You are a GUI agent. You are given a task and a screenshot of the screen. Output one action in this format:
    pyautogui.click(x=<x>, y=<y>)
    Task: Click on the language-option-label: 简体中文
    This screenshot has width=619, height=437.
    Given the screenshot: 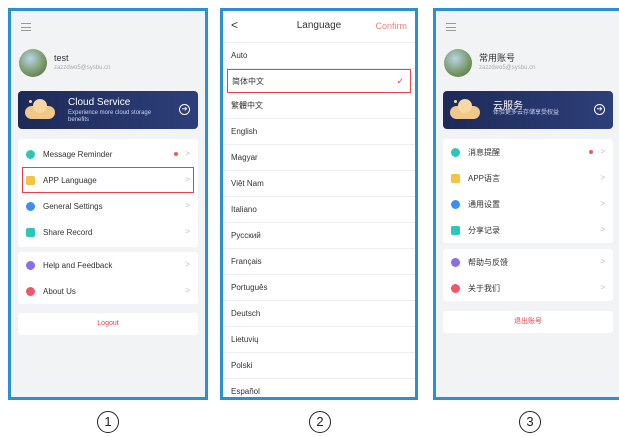 What is the action you would take?
    pyautogui.click(x=248, y=81)
    